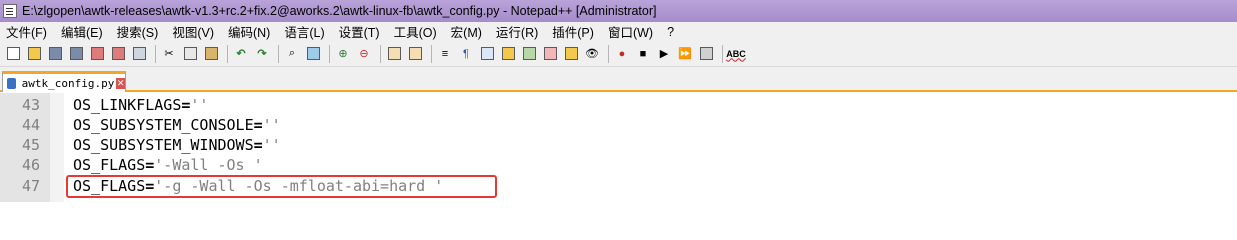  What do you see at coordinates (573, 31) in the screenshot?
I see `menu-plugins: 插件(P)` at bounding box center [573, 31].